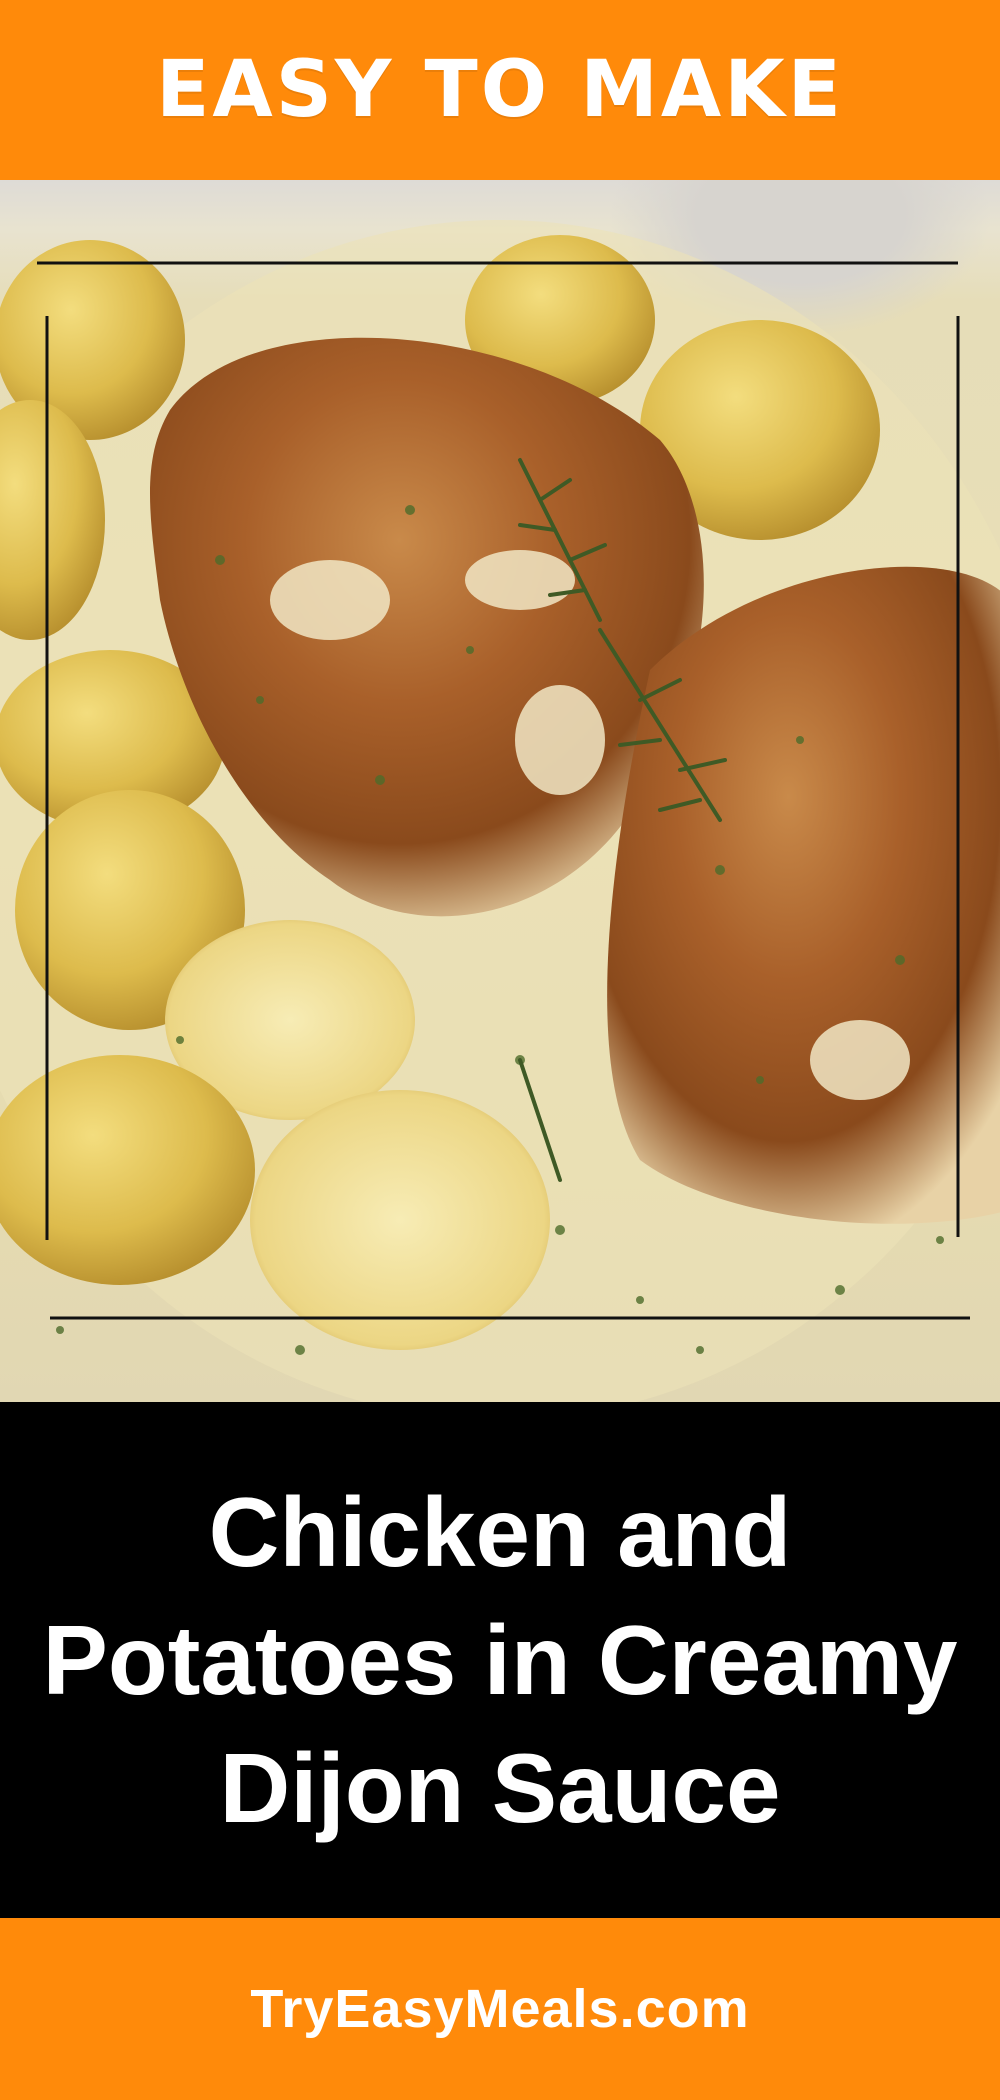 This screenshot has height=2100, width=1000. I want to click on recipe-title-line-3: Dijon Sauce, so click(500, 1788).